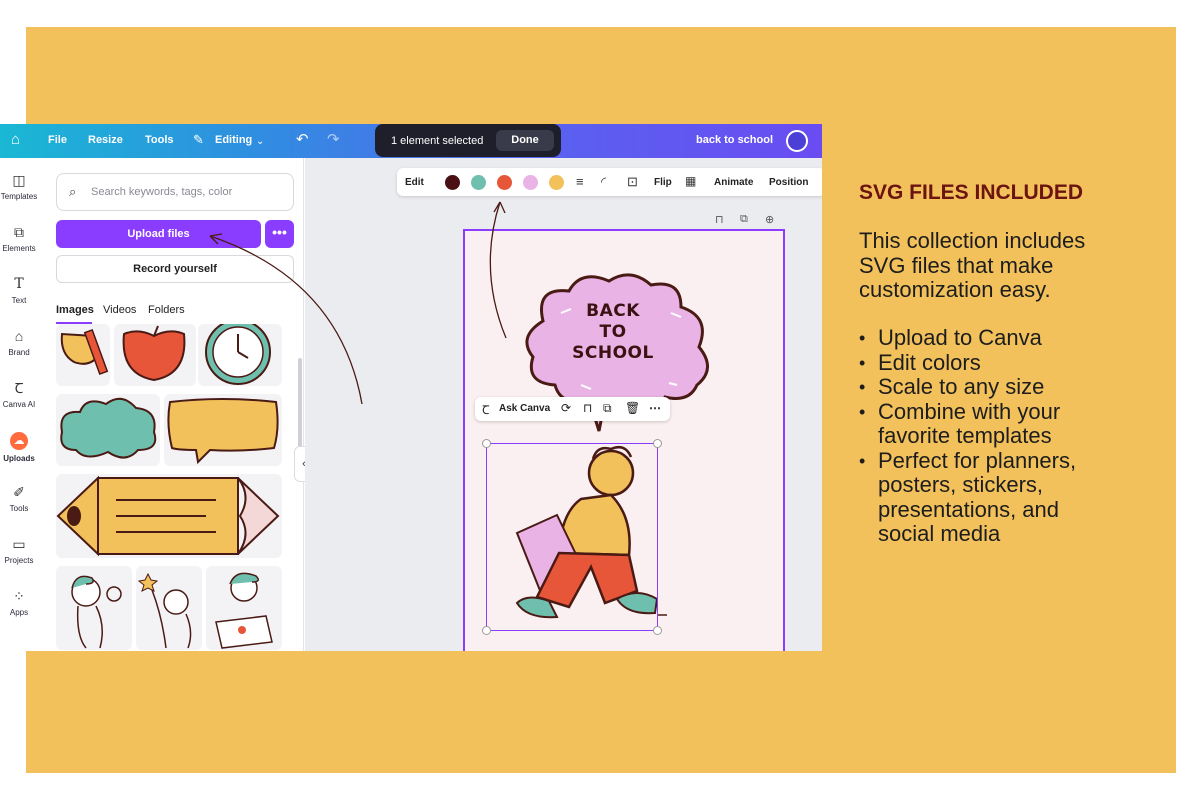 The width and height of the screenshot is (1200, 800). I want to click on duplicate-icon: ⧉, so click(607, 408).